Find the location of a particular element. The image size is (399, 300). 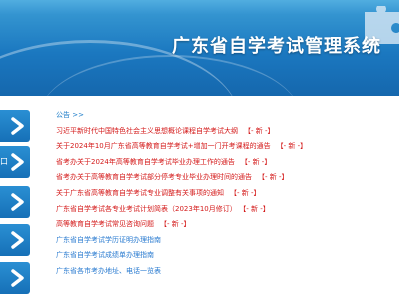

announcement-item: 高等教育自学考试常见咨询问题 【- 新 -】 is located at coordinates (226, 225).